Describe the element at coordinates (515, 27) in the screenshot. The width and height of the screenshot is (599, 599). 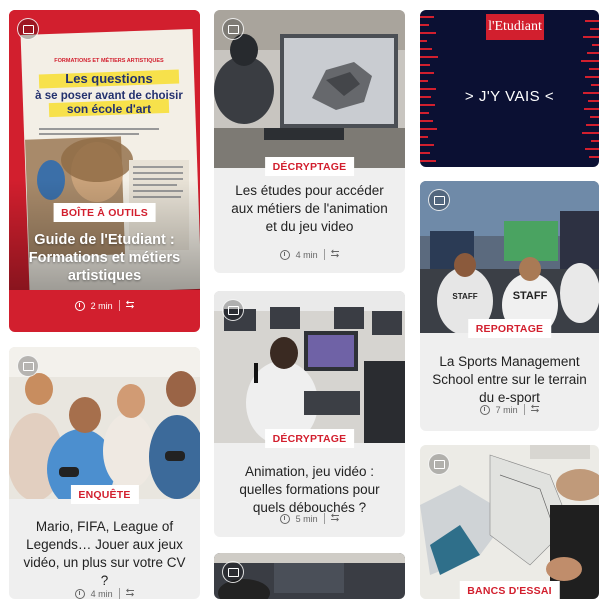
I see `brand-logo: l'Etudiant` at that location.